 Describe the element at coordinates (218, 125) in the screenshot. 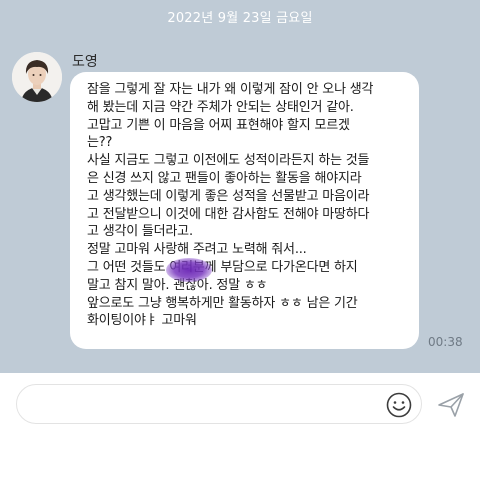

I see `message-line: 고맙고 기쁜 이 마음을 어찌 표현해야 할지 모르겠` at that location.